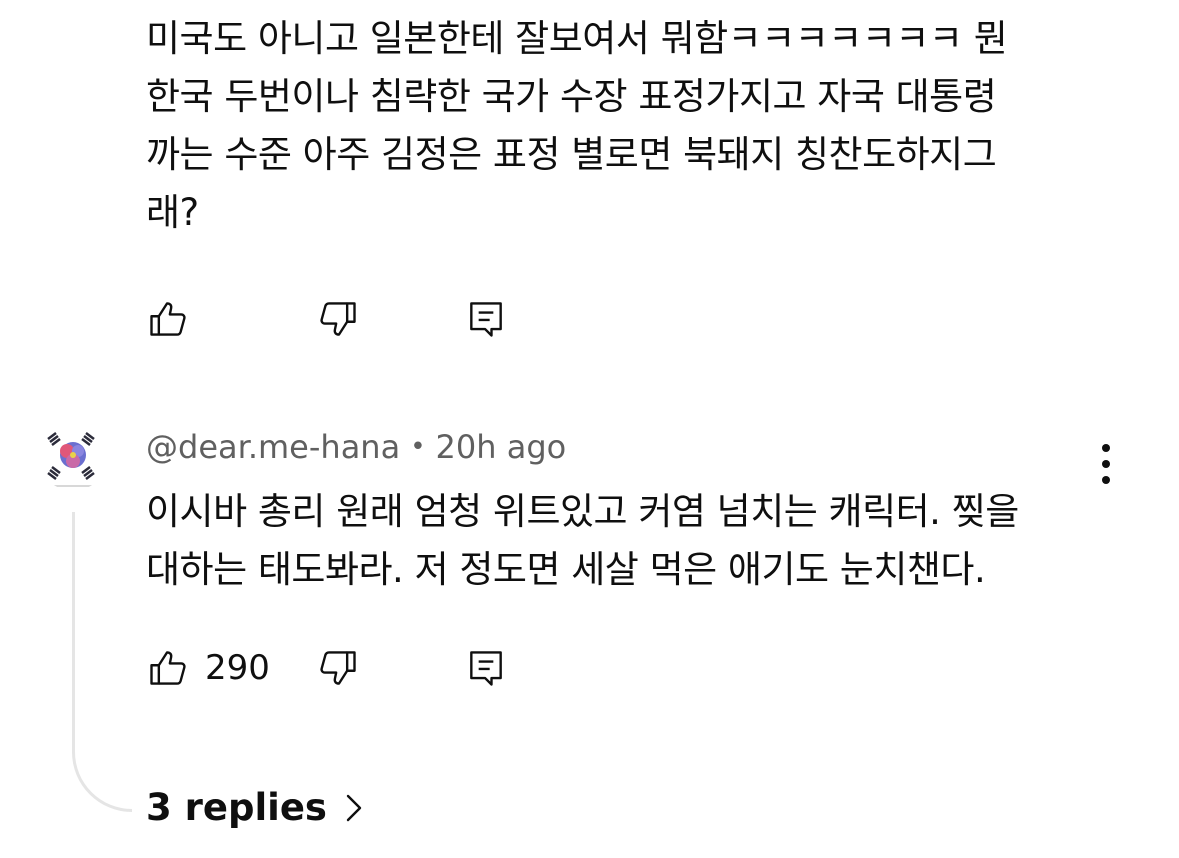 This screenshot has width=1179, height=858. I want to click on comment2-dislike-button, so click(338, 668).